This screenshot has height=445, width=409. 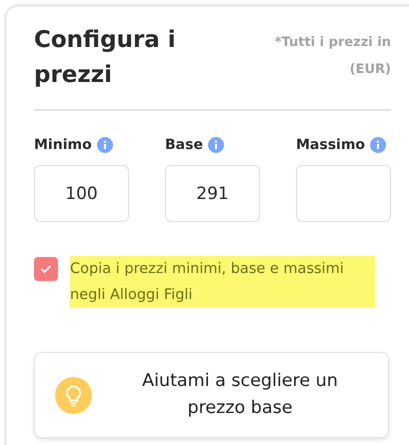 What do you see at coordinates (63, 145) in the screenshot?
I see `field-label: Minimo` at bounding box center [63, 145].